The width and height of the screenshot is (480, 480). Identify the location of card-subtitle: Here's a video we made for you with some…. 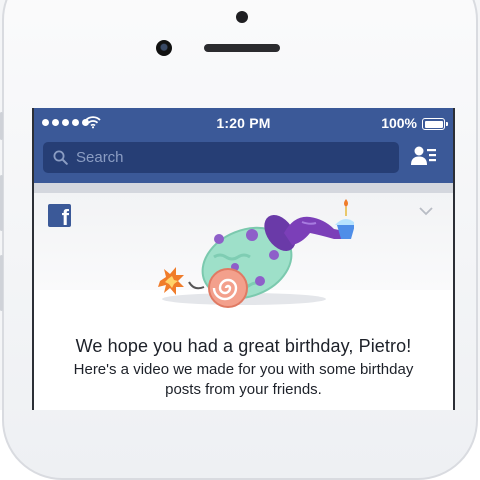
(243, 379).